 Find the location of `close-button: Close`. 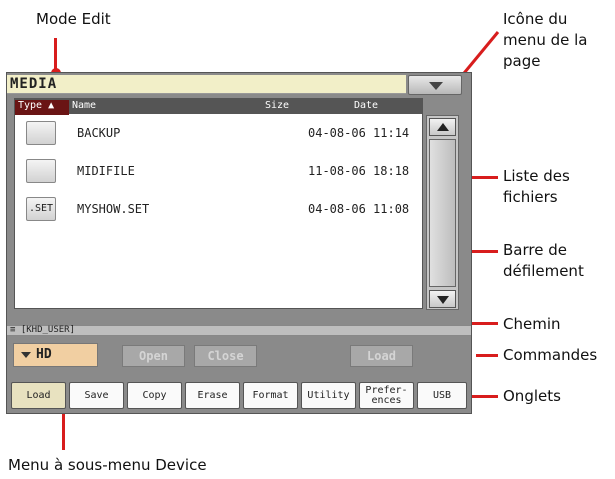

close-button: Close is located at coordinates (225, 356).